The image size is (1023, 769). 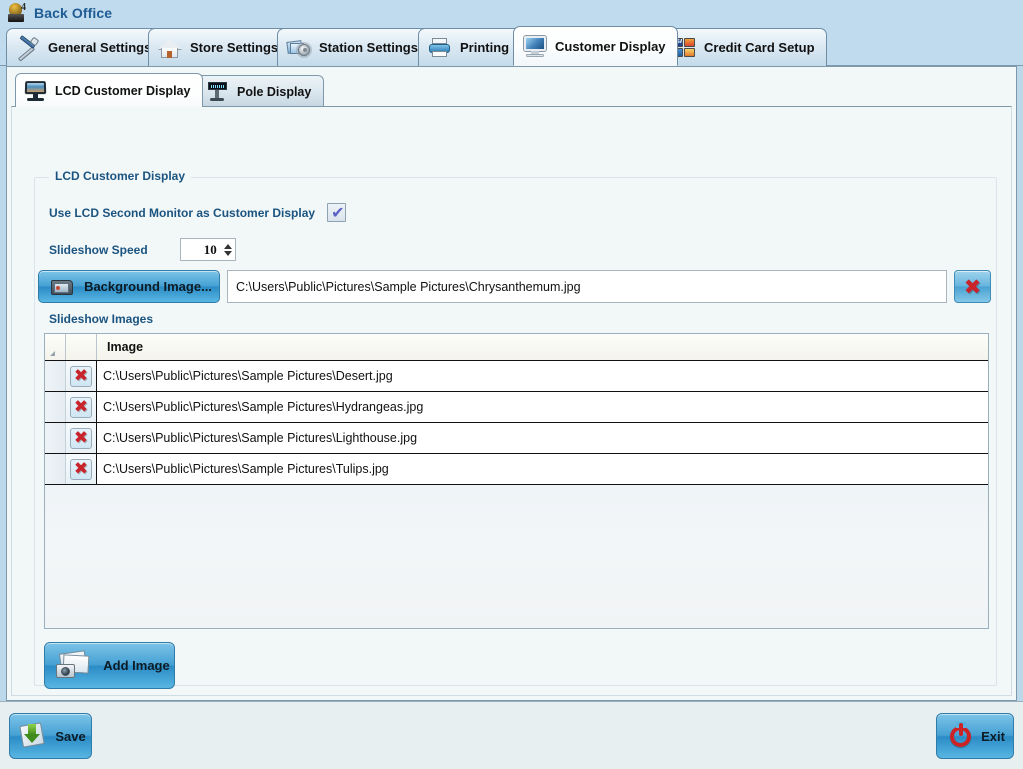 What do you see at coordinates (961, 736) in the screenshot?
I see `power-icon` at bounding box center [961, 736].